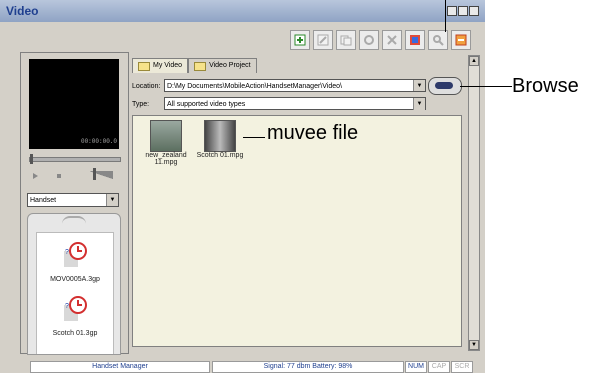 This screenshot has width=598, height=373. I want to click on minimize-button, so click(452, 11).